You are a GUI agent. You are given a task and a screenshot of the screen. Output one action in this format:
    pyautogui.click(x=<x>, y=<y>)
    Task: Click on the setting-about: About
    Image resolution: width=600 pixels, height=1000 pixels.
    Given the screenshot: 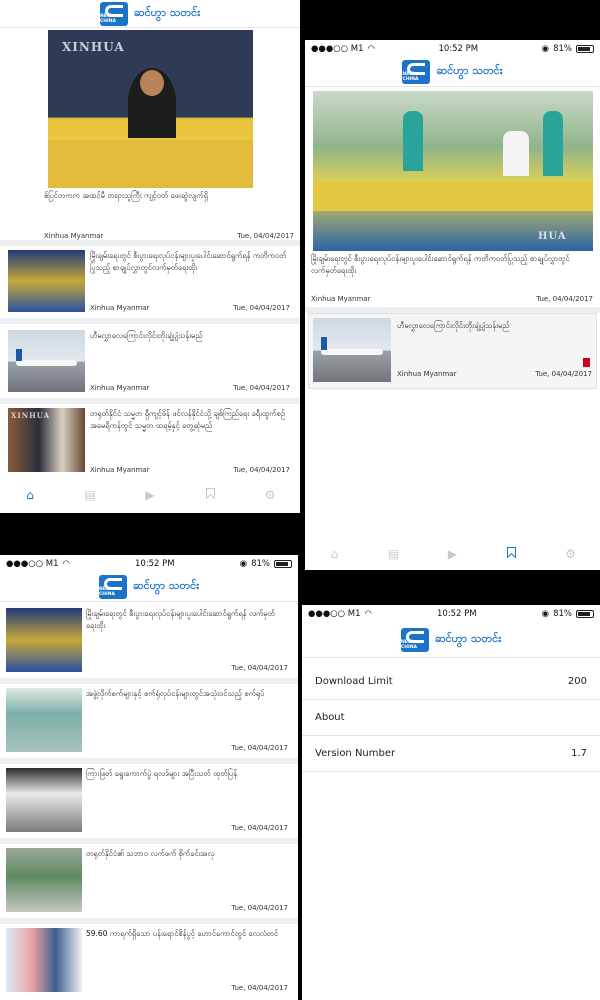 What is the action you would take?
    pyautogui.click(x=451, y=718)
    